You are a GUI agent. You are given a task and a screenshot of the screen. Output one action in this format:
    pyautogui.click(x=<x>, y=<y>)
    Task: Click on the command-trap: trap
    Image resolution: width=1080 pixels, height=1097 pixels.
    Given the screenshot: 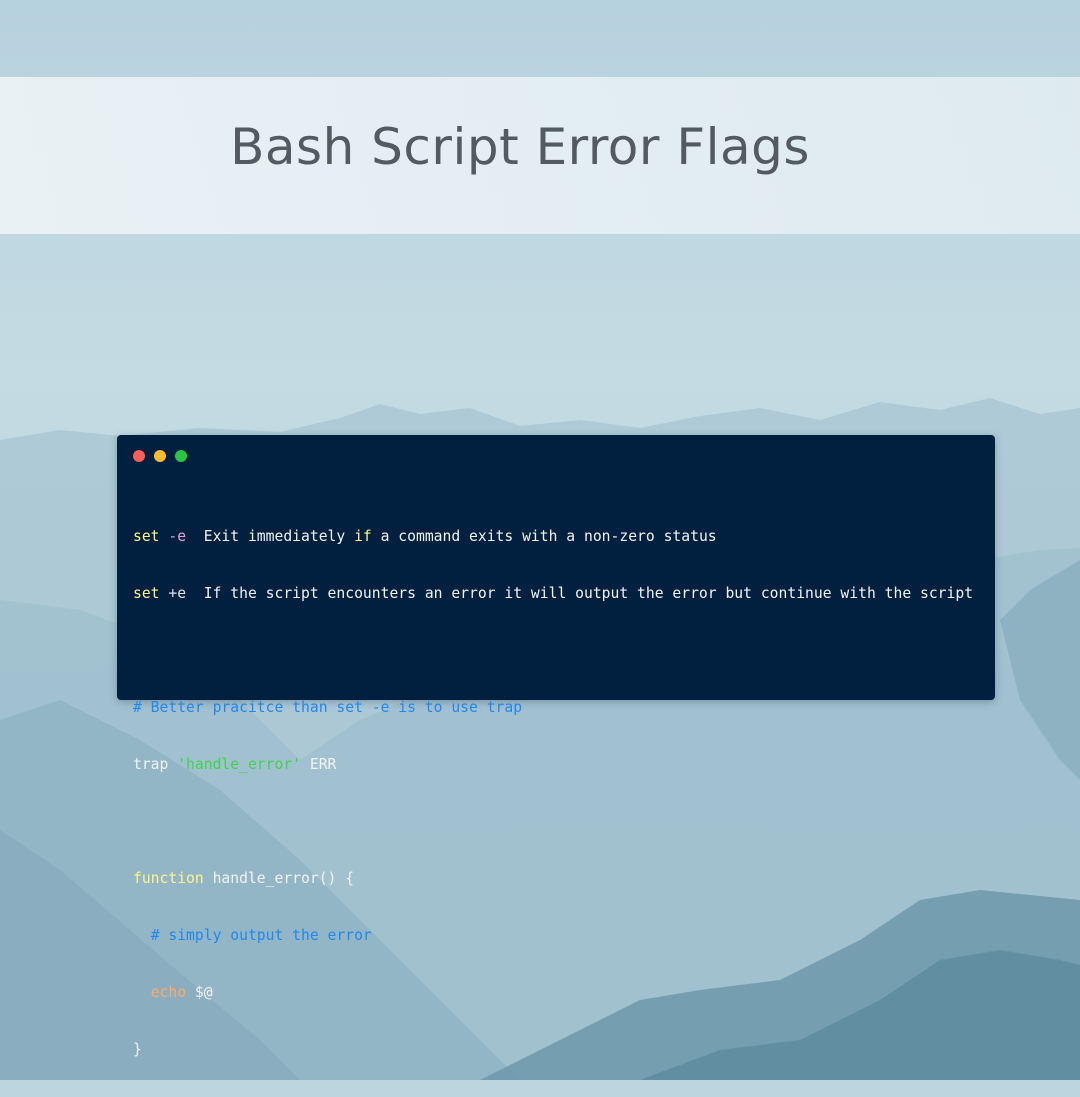 What is the action you would take?
    pyautogui.click(x=151, y=764)
    